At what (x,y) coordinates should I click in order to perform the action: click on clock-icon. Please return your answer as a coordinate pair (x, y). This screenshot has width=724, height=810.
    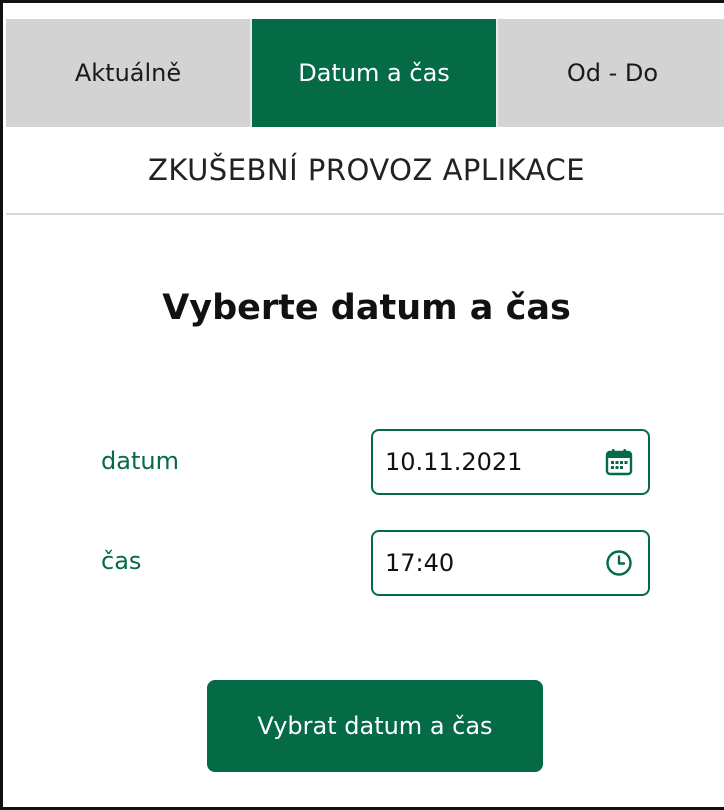
    Looking at the image, I should click on (619, 563).